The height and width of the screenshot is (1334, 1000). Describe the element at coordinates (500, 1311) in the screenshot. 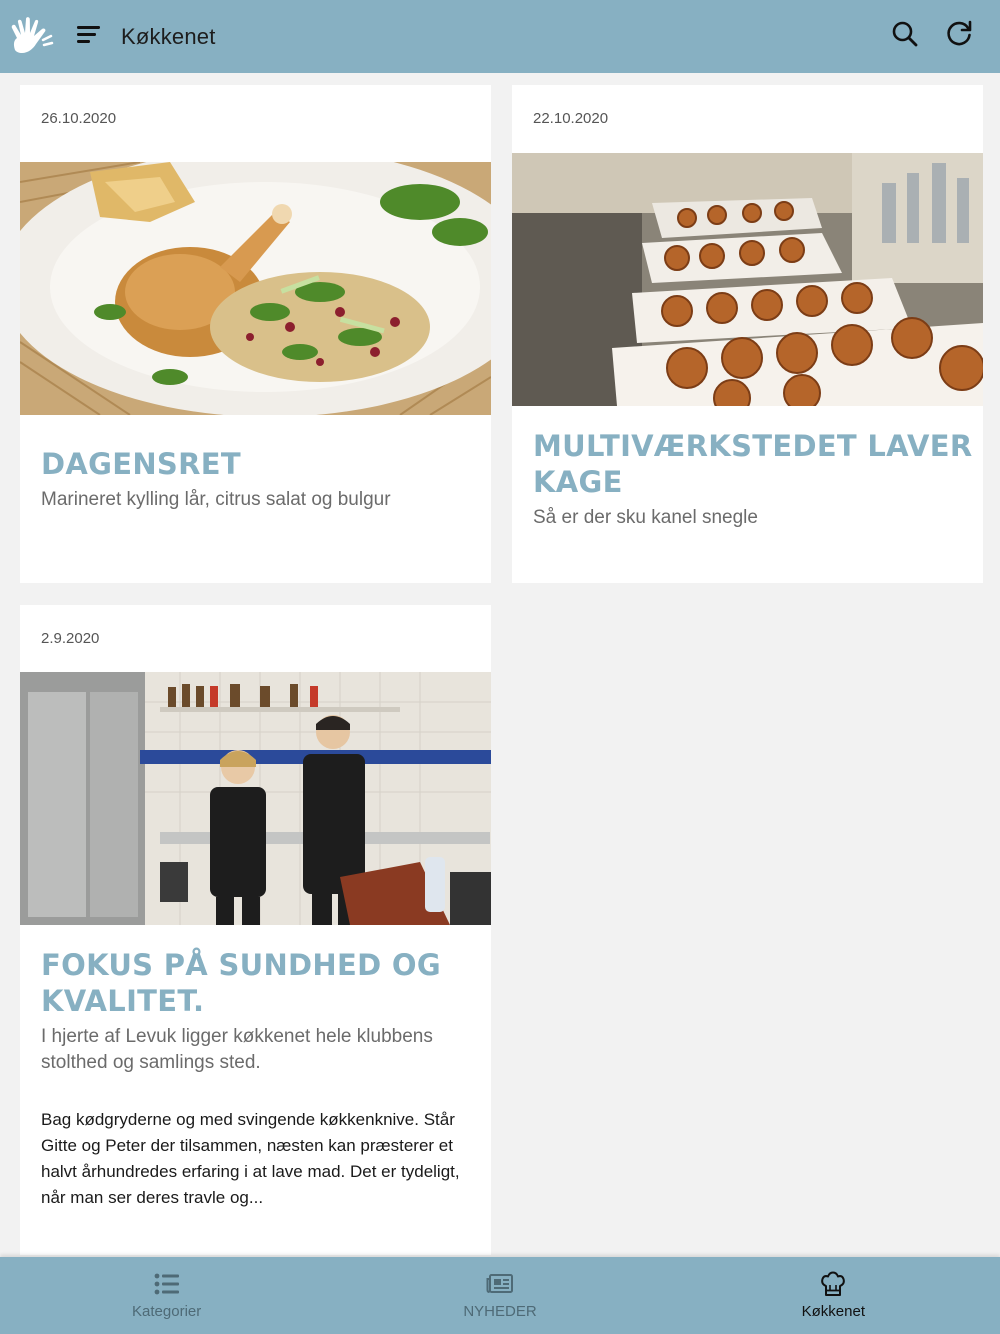

I see `nav-label: NYHEDER` at that location.